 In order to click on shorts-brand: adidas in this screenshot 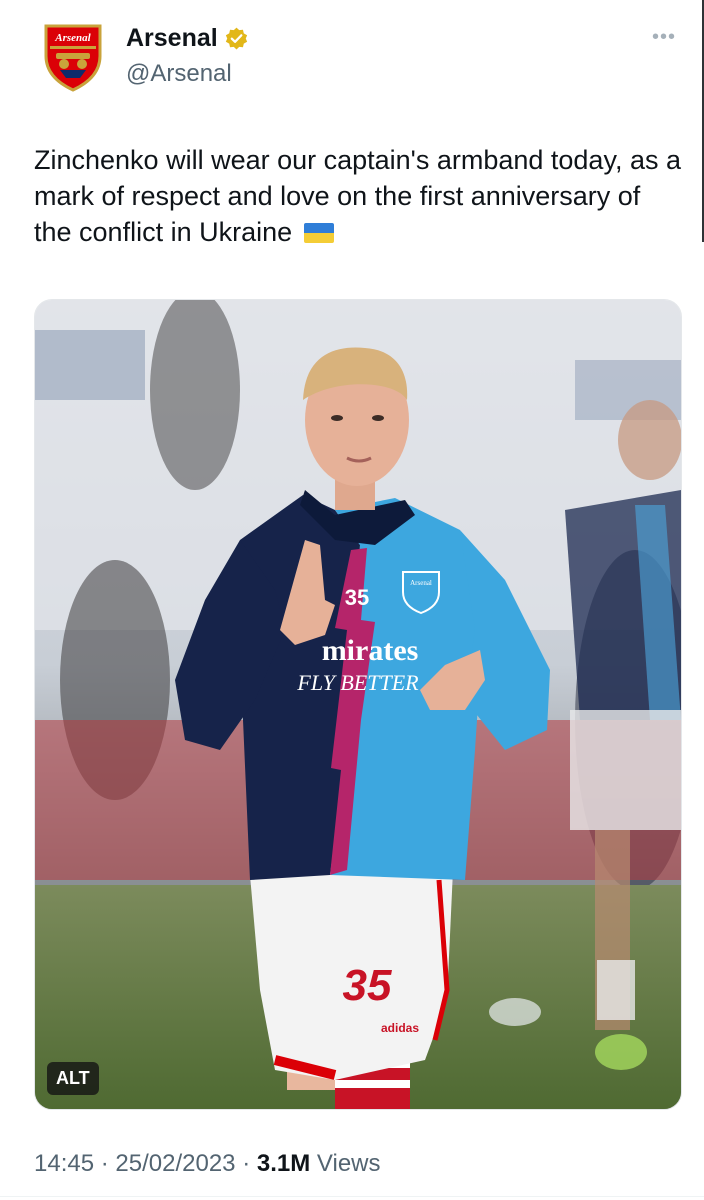, I will do `click(400, 1028)`.